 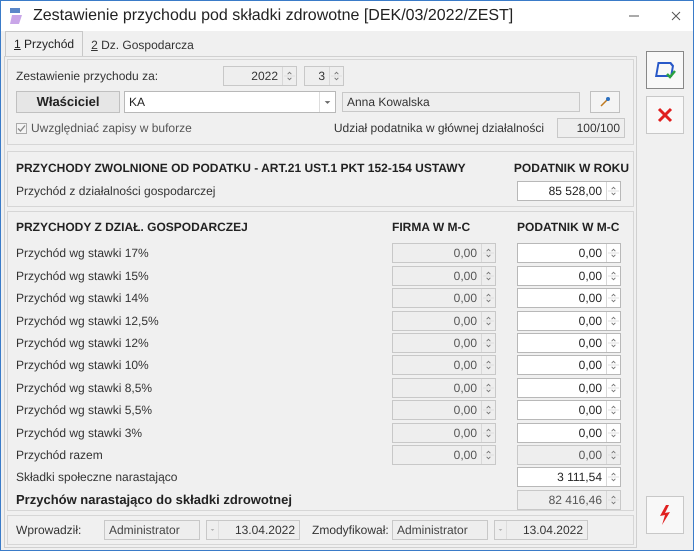 I want to click on app-logo-icon, so click(x=17, y=16).